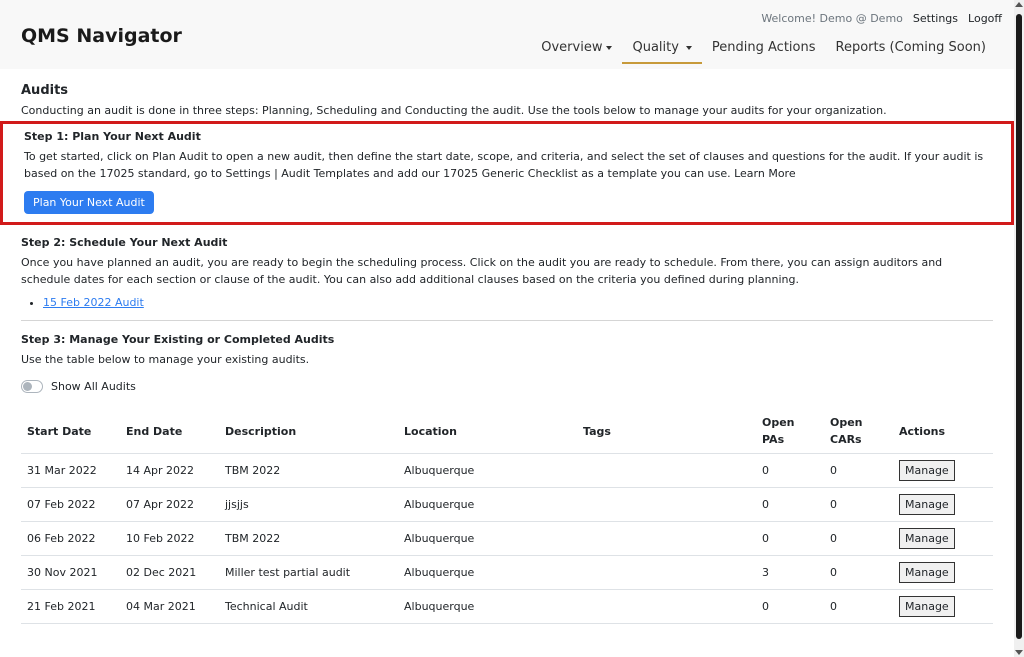 This screenshot has width=1024, height=657. Describe the element at coordinates (70, 606) in the screenshot. I see `cell-start-date: 21 Feb 2021` at that location.